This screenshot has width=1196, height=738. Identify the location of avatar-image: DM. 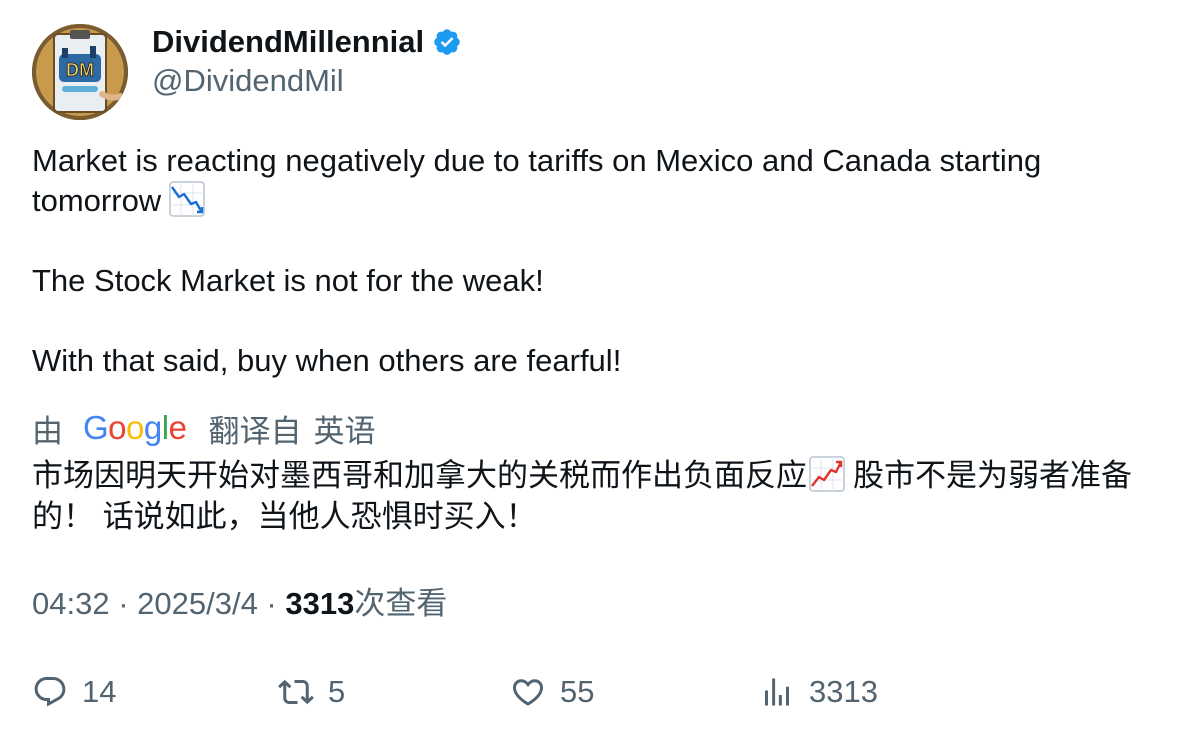
(80, 72).